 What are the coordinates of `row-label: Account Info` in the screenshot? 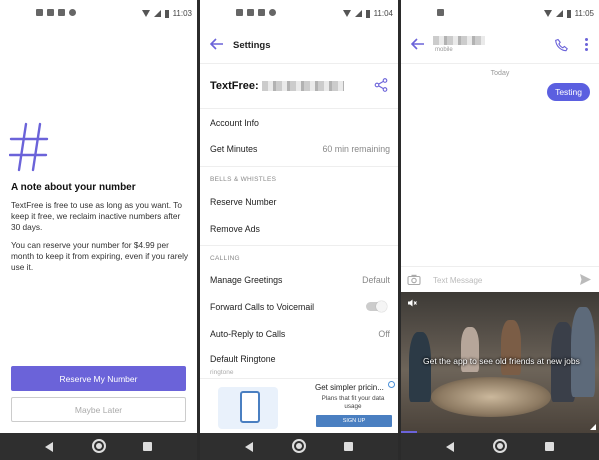 It's located at (234, 123).